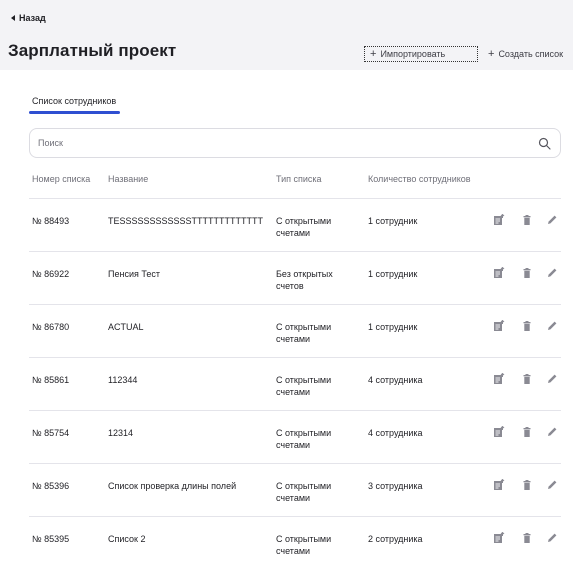 The width and height of the screenshot is (573, 565). I want to click on column-header-number: Номер списка, so click(61, 179).